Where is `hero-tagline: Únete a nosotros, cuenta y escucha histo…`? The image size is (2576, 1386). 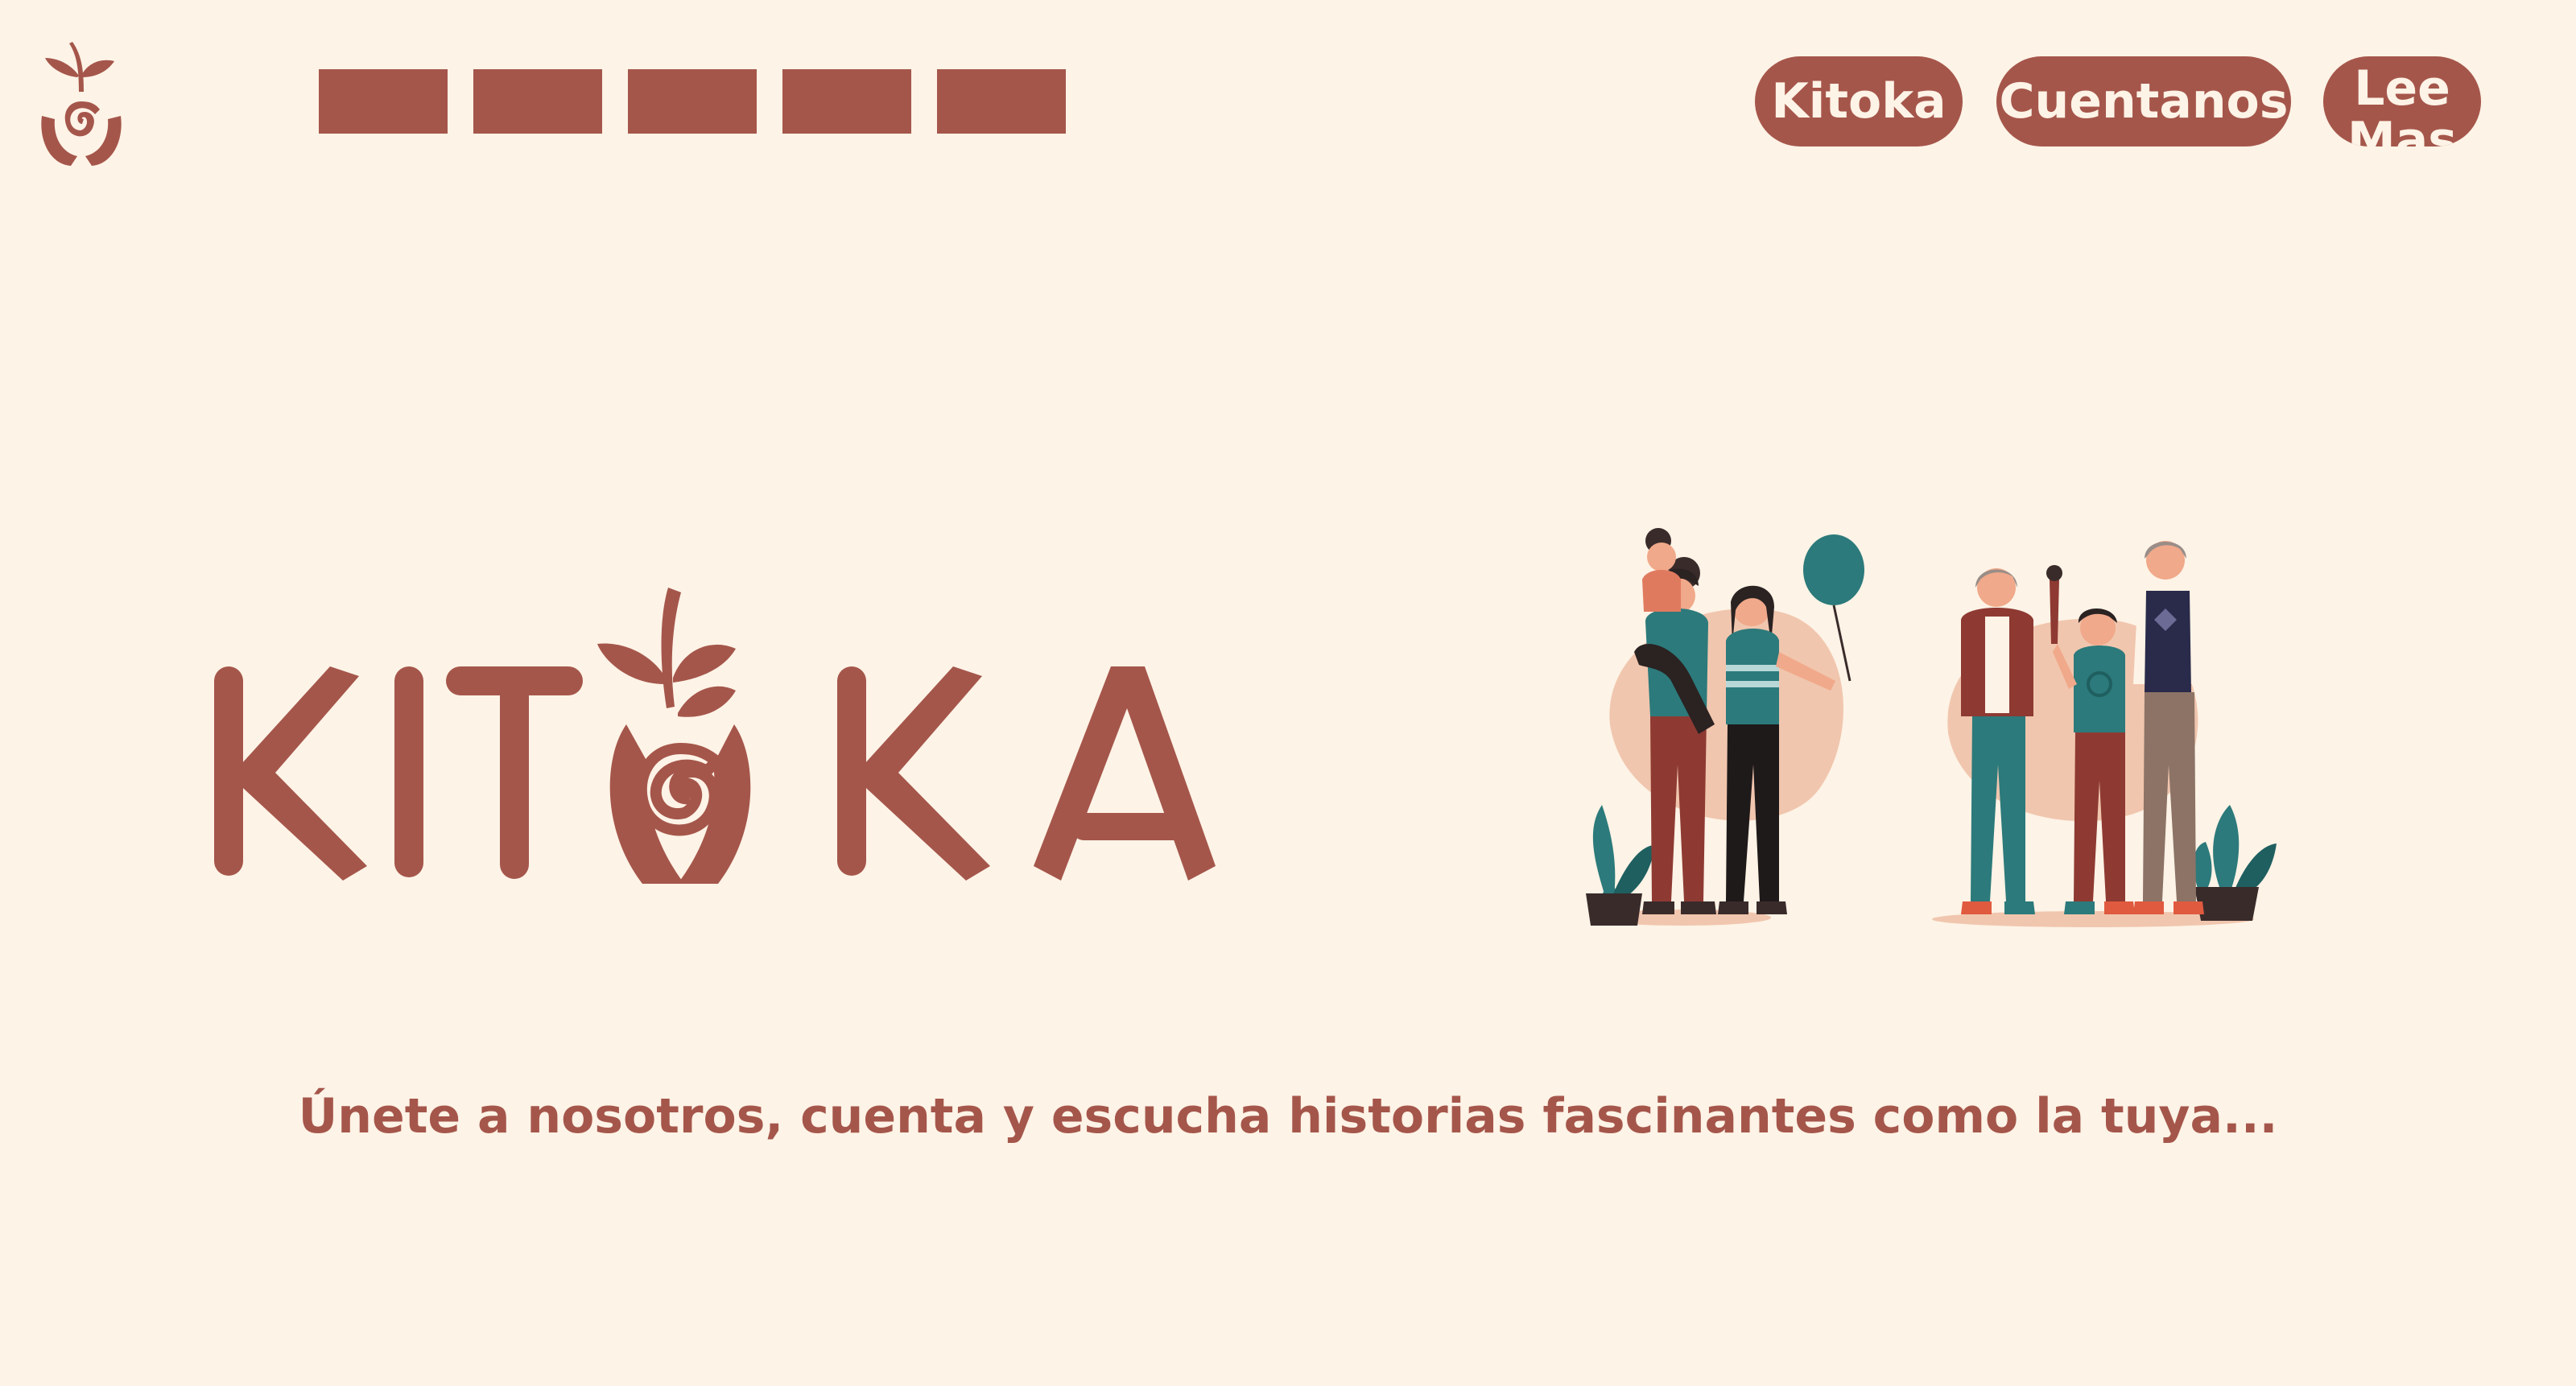
hero-tagline: Únete a nosotros, cuenta y escucha histo… is located at coordinates (1288, 1117).